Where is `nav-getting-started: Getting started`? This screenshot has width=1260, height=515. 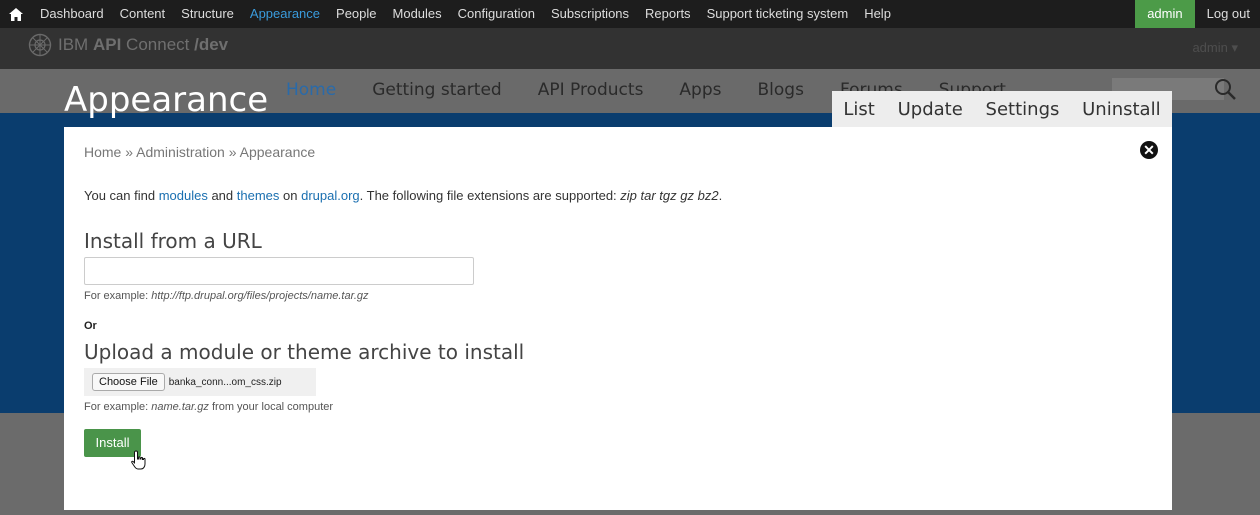
nav-getting-started: Getting started is located at coordinates (437, 90).